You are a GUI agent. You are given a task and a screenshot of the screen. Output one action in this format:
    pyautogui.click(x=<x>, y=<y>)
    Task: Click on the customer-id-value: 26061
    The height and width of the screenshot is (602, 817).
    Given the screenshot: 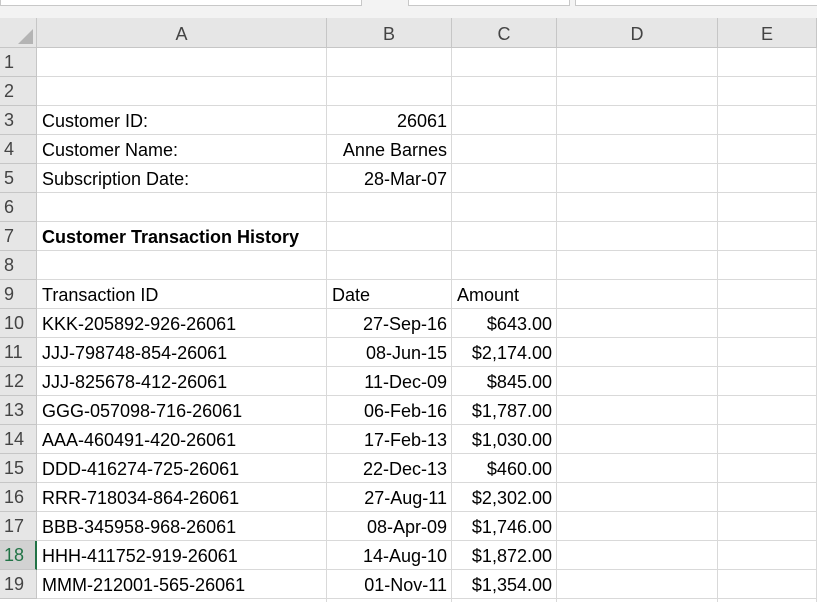 What is the action you would take?
    pyautogui.click(x=389, y=120)
    